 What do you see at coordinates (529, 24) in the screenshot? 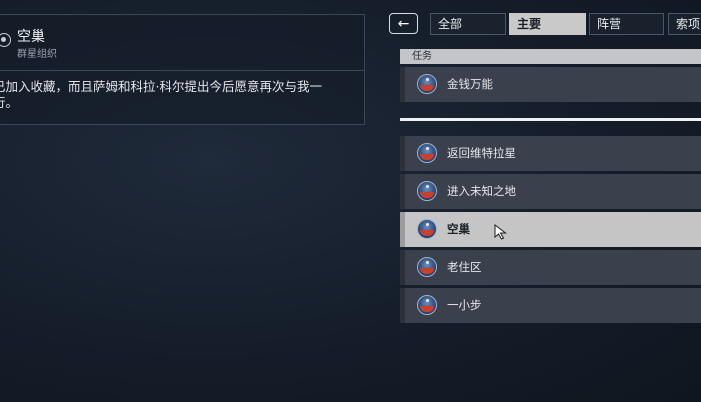
I see `tab-label: 主要` at bounding box center [529, 24].